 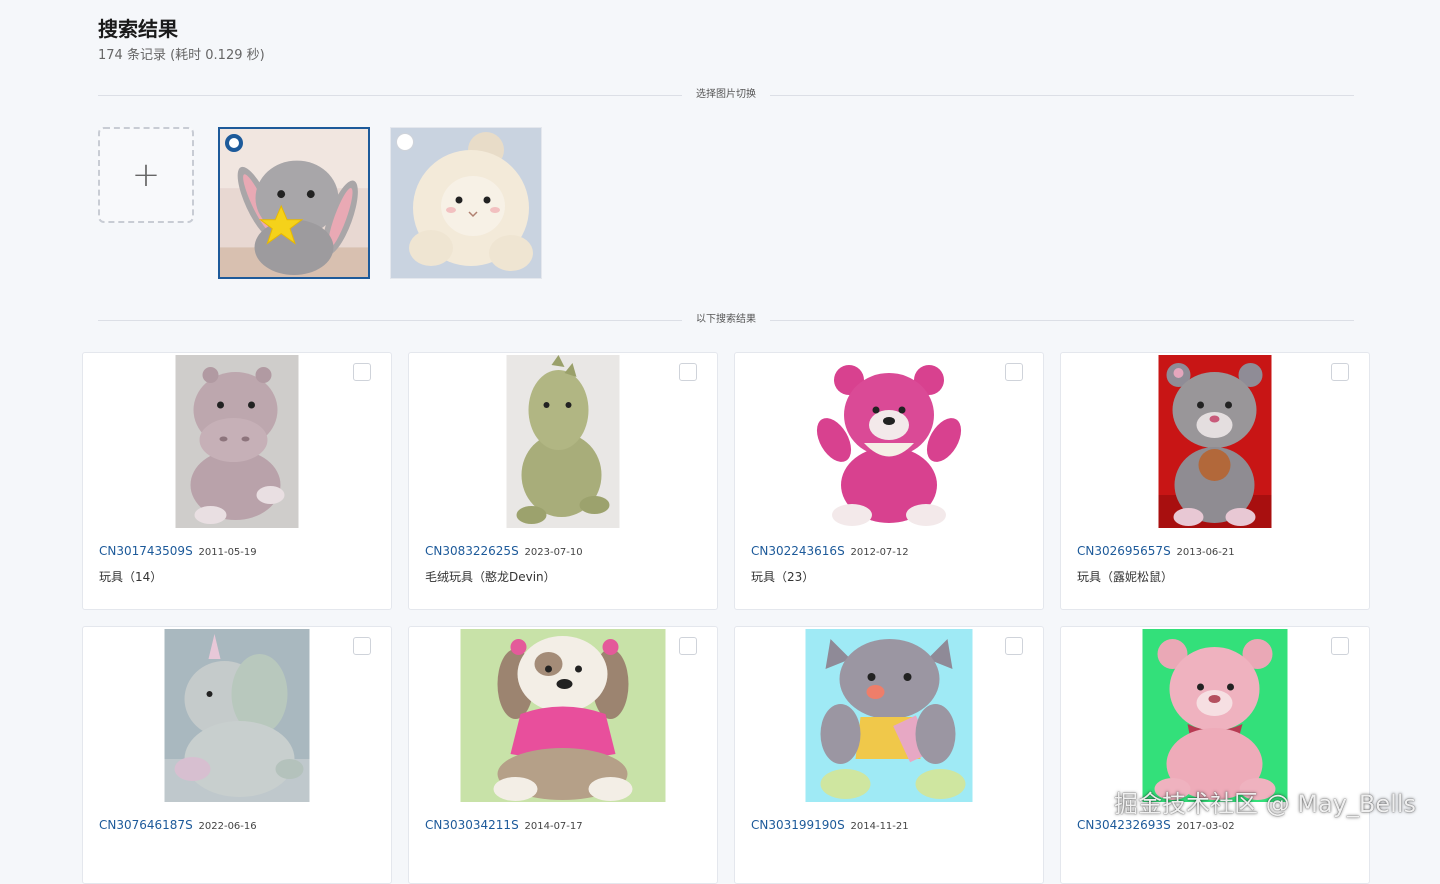 What do you see at coordinates (138, 29) in the screenshot?
I see `page-title: 搜索结果` at bounding box center [138, 29].